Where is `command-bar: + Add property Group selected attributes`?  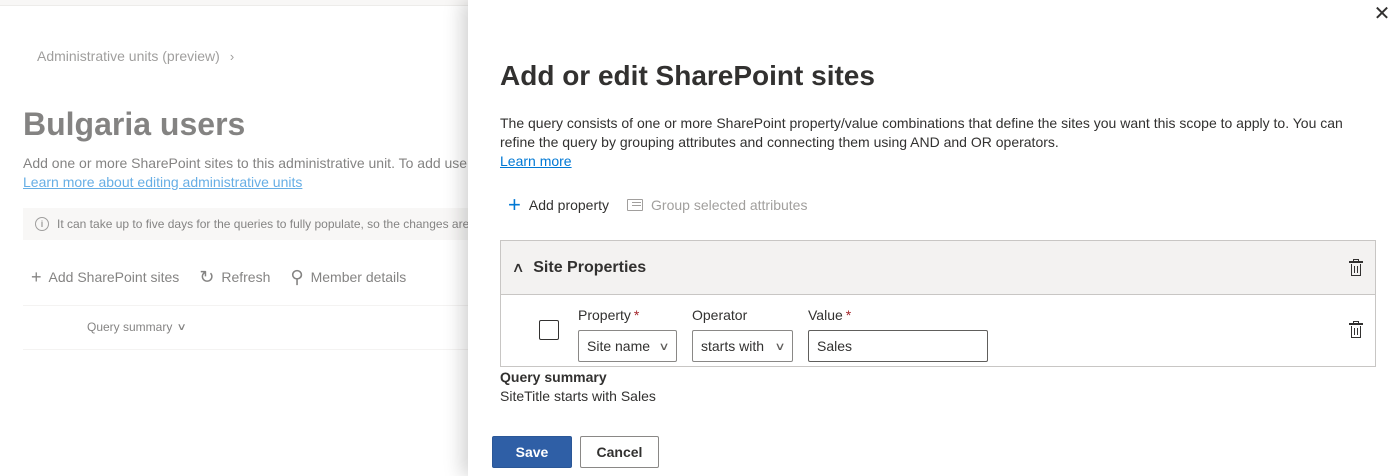
command-bar: + Add property Group selected attributes is located at coordinates (657, 205).